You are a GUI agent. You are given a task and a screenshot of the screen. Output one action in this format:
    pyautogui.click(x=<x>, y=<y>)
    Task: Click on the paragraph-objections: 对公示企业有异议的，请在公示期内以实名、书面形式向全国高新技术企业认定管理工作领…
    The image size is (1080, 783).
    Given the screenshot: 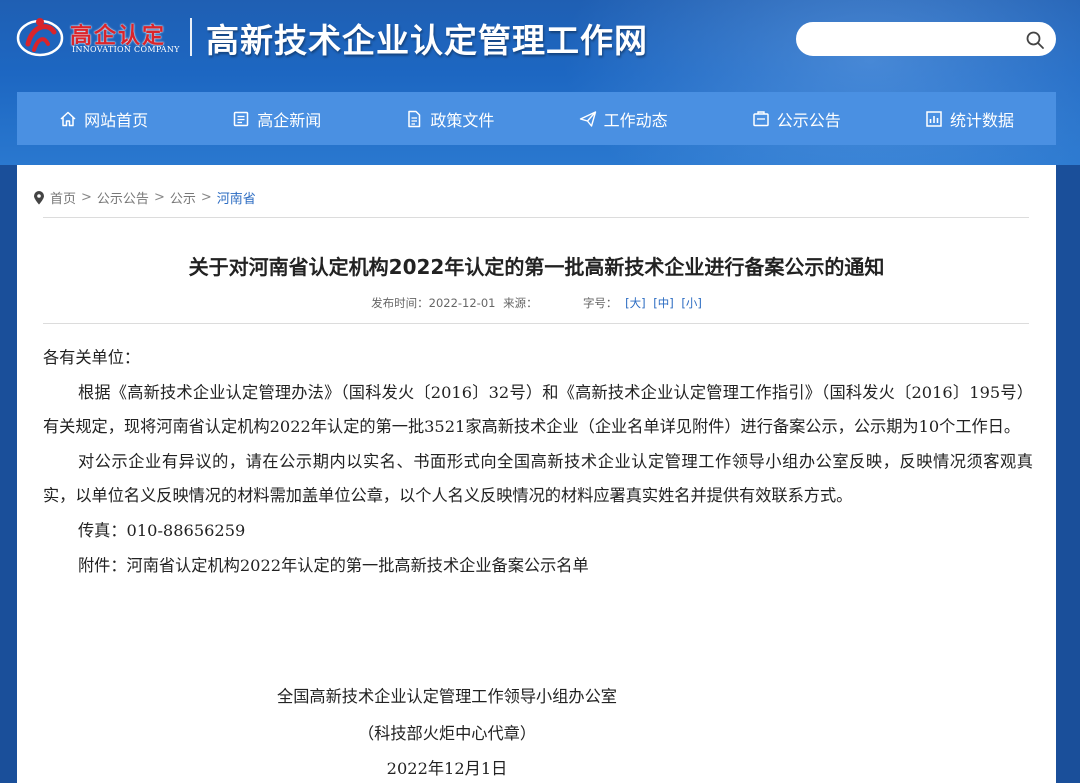 What is the action you would take?
    pyautogui.click(x=538, y=478)
    